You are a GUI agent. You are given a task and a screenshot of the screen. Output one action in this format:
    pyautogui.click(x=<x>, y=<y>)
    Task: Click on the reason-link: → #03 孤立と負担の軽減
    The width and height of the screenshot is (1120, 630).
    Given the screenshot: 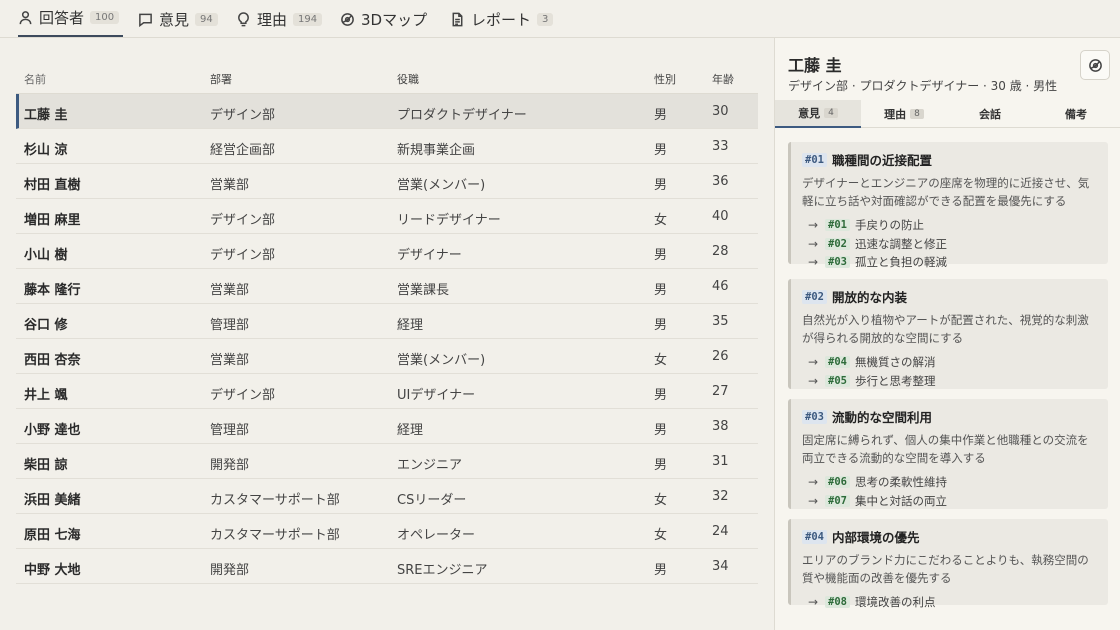 What is the action you would take?
    pyautogui.click(x=950, y=262)
    